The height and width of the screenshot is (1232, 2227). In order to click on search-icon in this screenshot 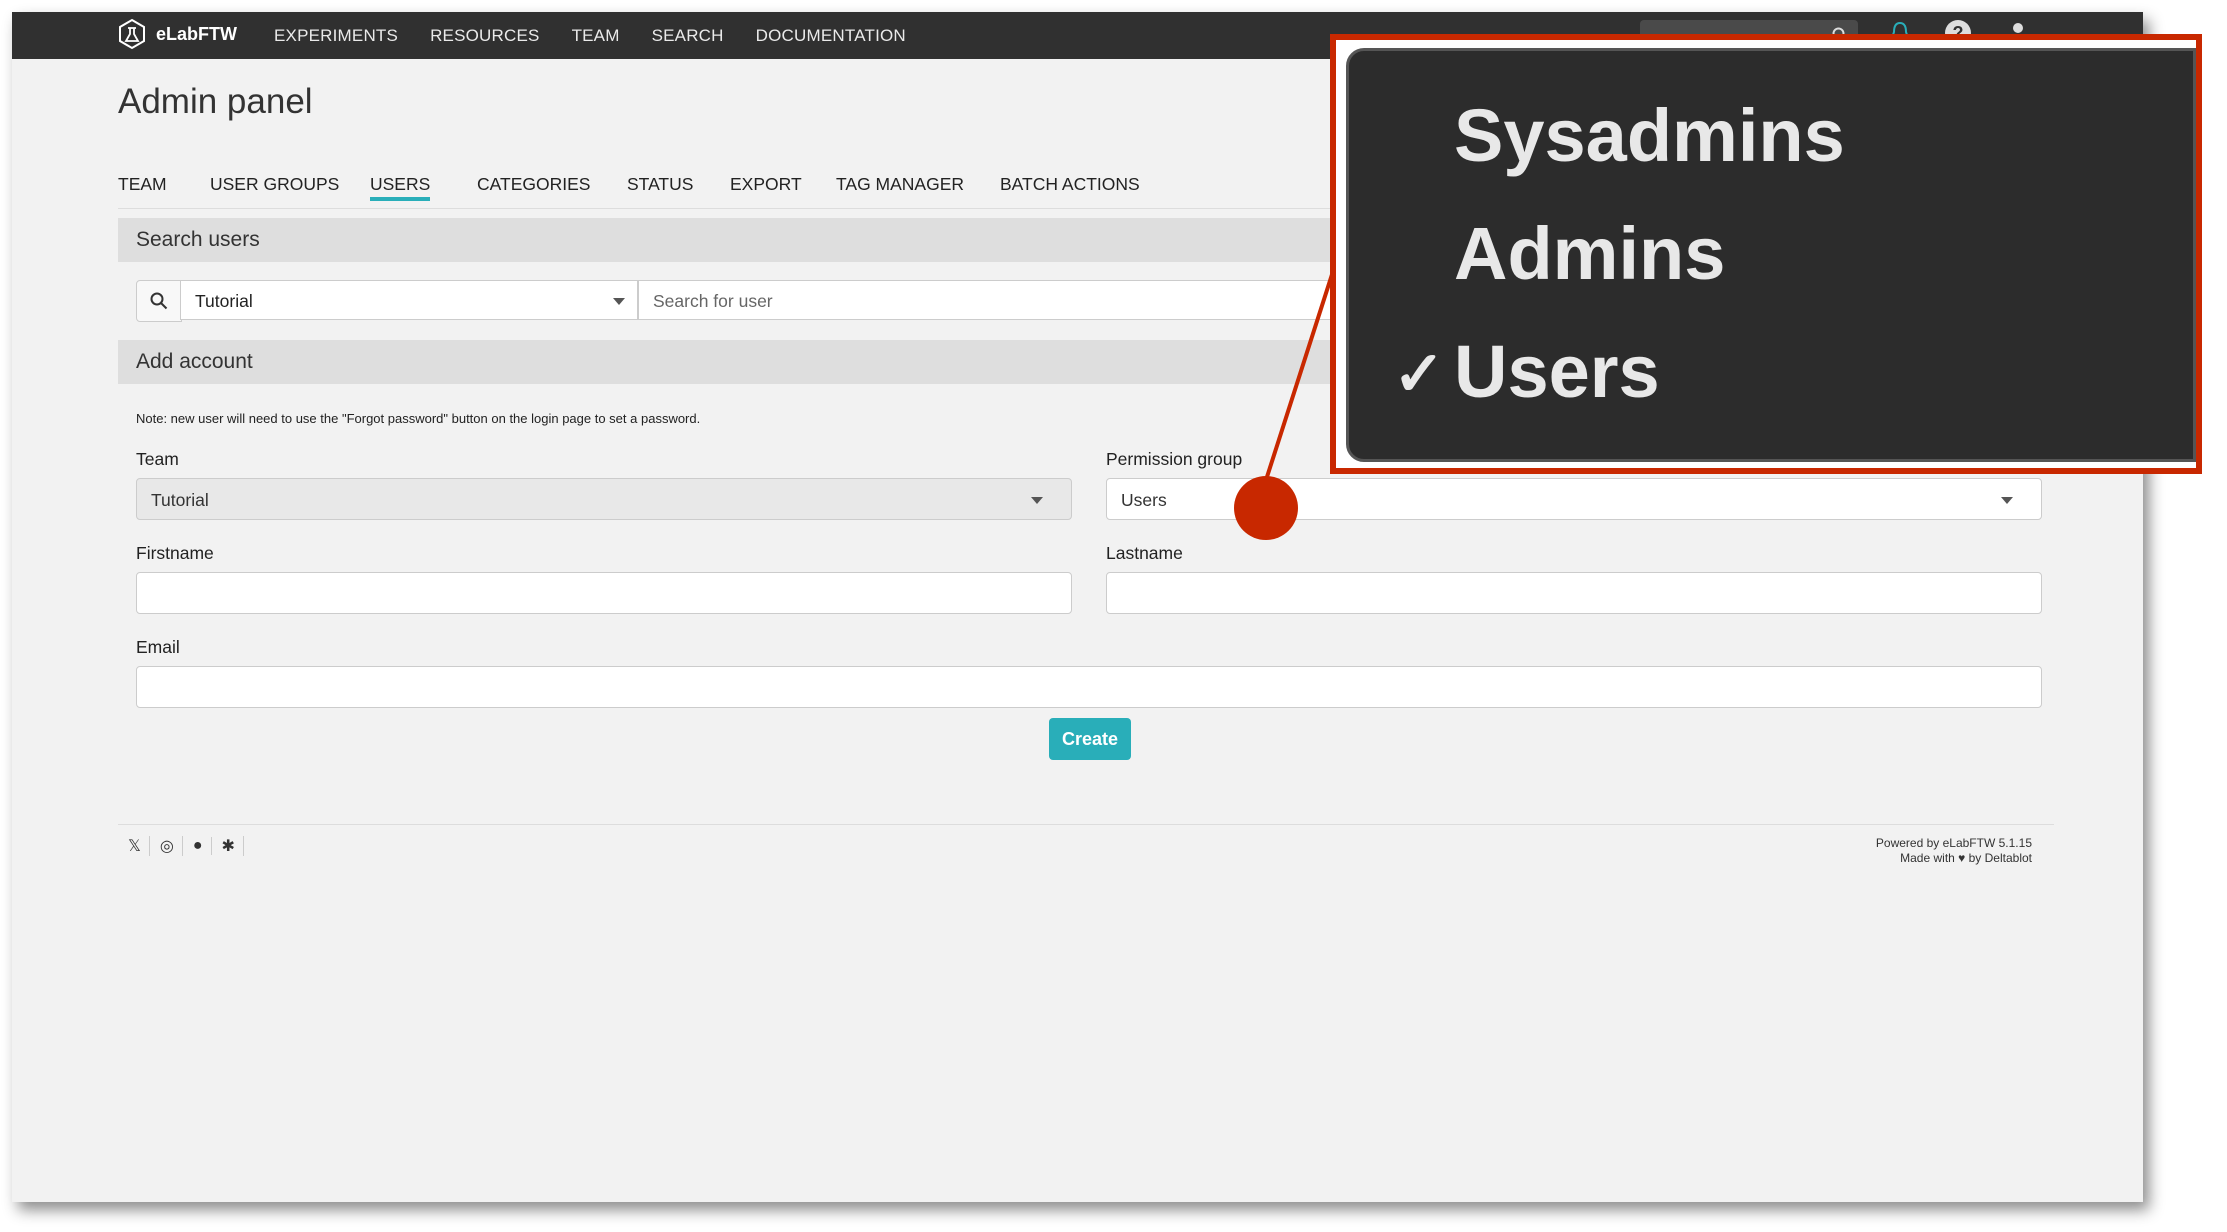, I will do `click(159, 301)`.